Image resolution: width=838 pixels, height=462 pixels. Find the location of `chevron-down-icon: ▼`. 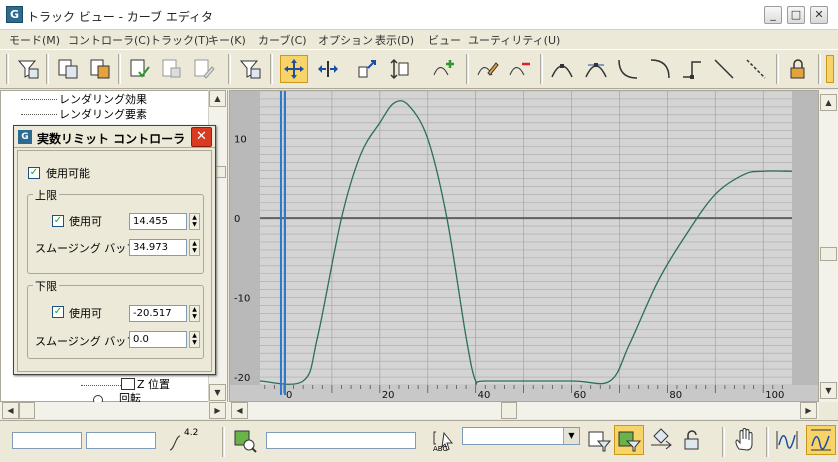

chevron-down-icon: ▼ is located at coordinates (571, 436).